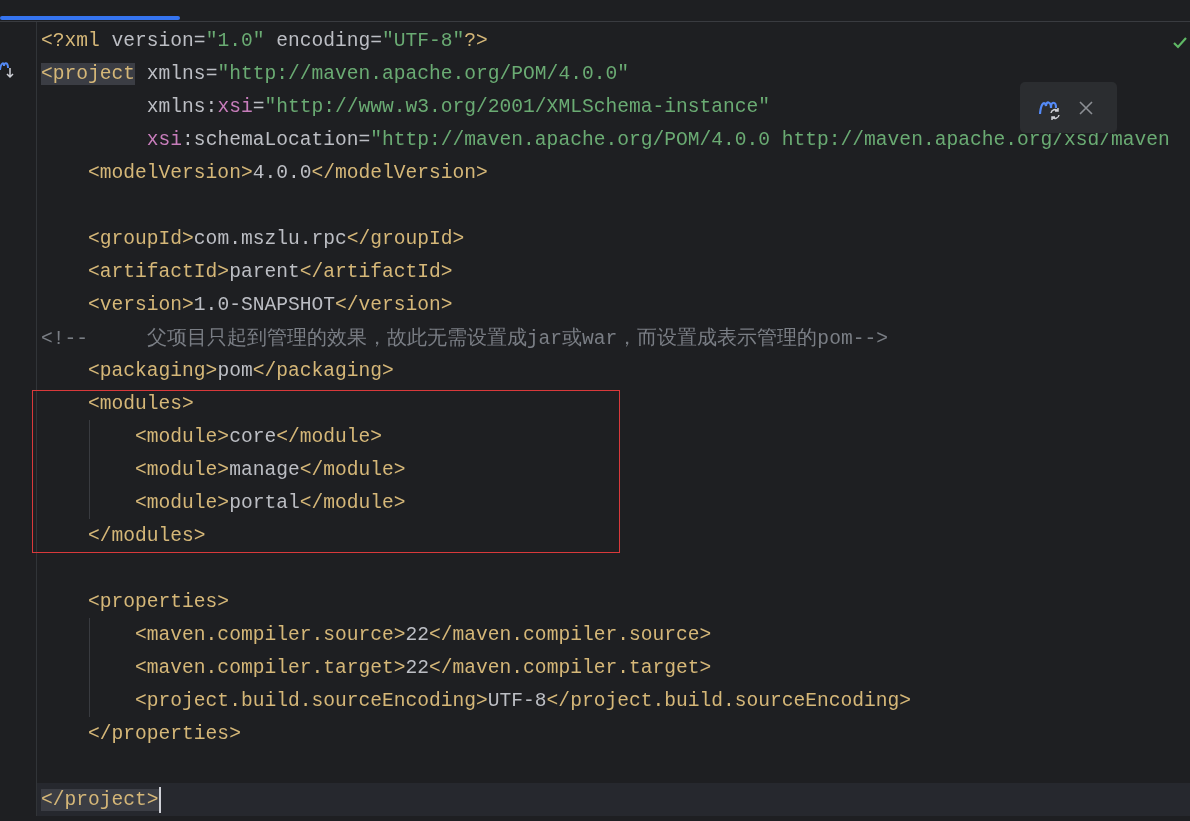 This screenshot has width=1190, height=821. What do you see at coordinates (323, 370) in the screenshot?
I see `code-token: </packaging>` at bounding box center [323, 370].